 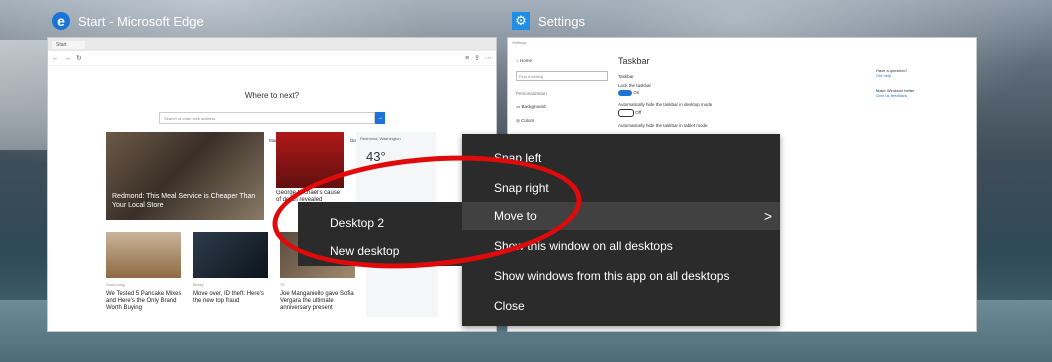 What do you see at coordinates (635, 85) in the screenshot?
I see `lock-taskbar-label: Lock the taskbar` at bounding box center [635, 85].